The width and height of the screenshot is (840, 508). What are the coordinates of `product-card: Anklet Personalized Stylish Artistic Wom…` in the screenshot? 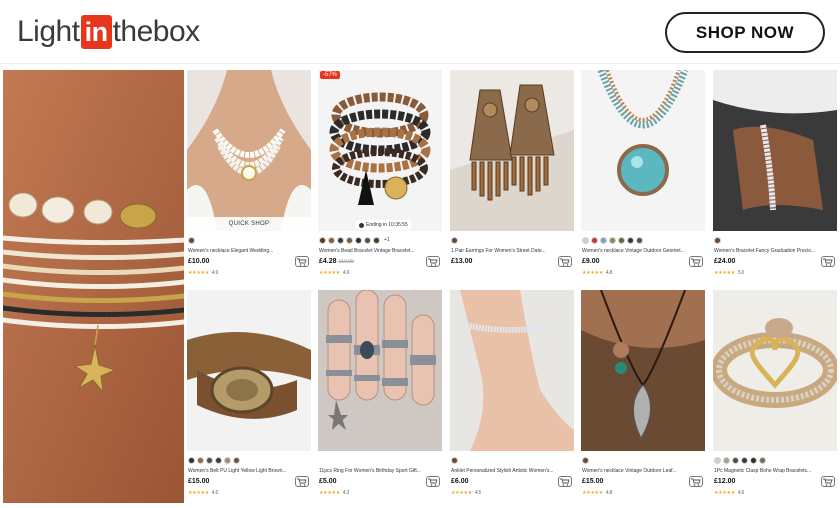 It's located at (512, 396).